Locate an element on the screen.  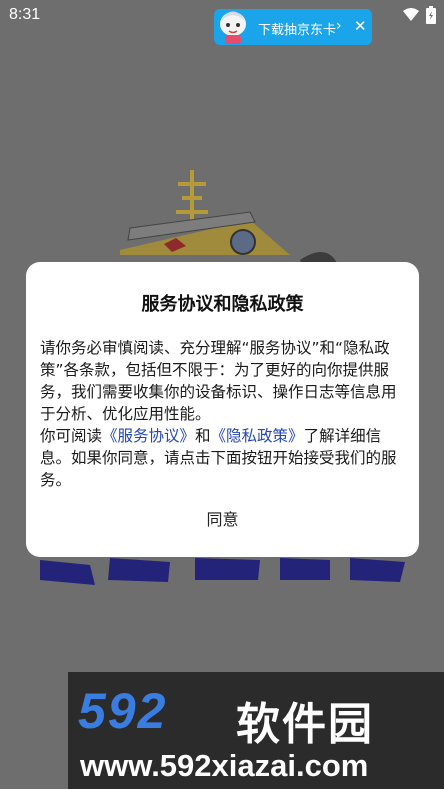
dialog-paragraph-2-prefix: 你可阅读 is located at coordinates (71, 436).